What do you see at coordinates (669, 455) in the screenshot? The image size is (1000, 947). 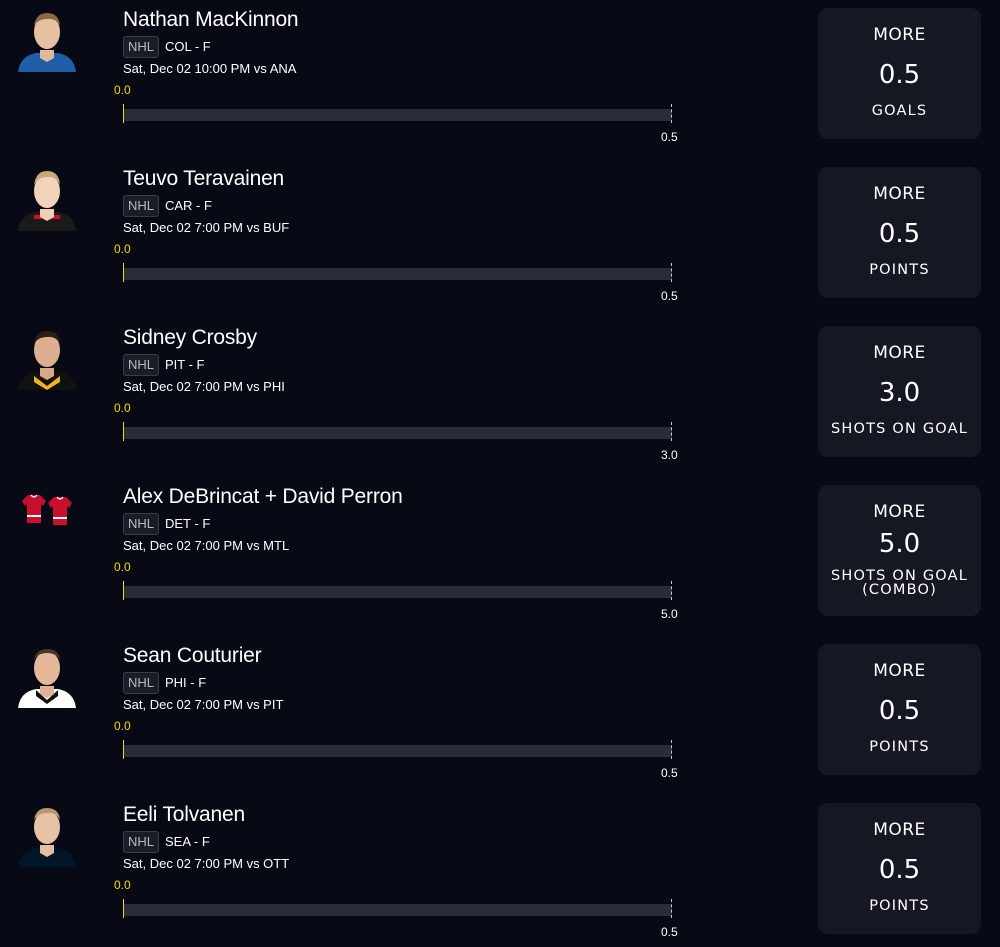 I see `target-value: 3.0` at bounding box center [669, 455].